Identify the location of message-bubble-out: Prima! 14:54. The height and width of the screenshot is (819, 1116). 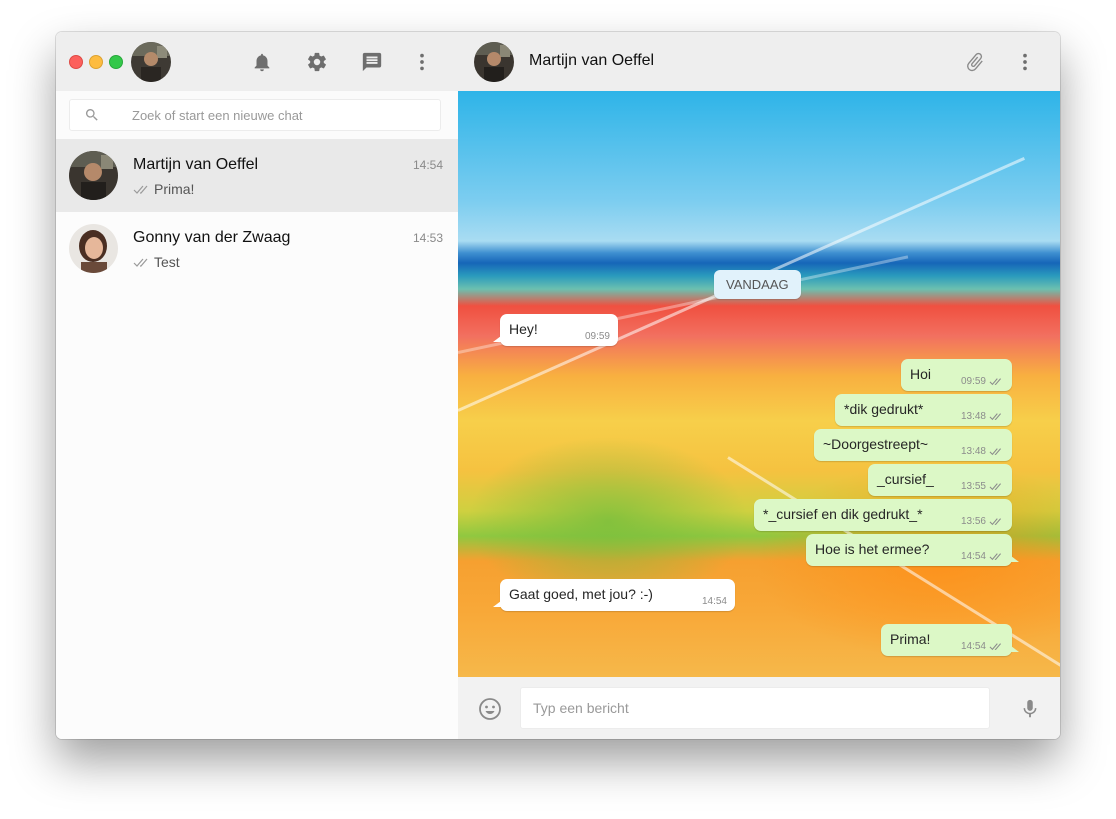
(950, 640).